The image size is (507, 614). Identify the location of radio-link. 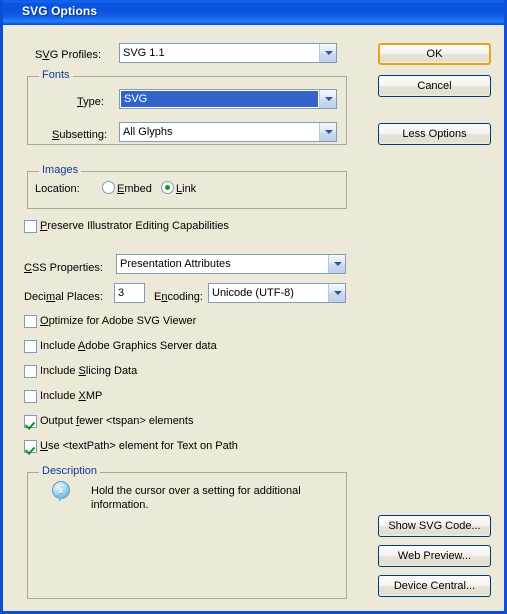
(167, 187).